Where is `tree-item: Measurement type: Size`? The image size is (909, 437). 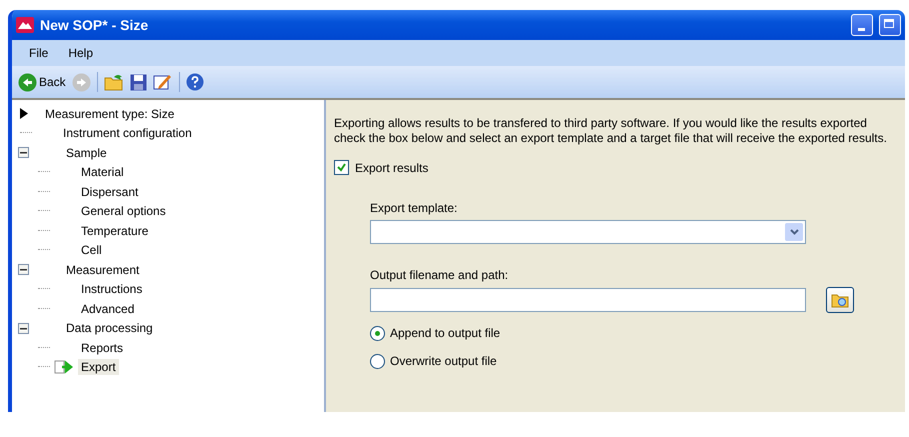
tree-item: Measurement type: Size is located at coordinates (110, 114).